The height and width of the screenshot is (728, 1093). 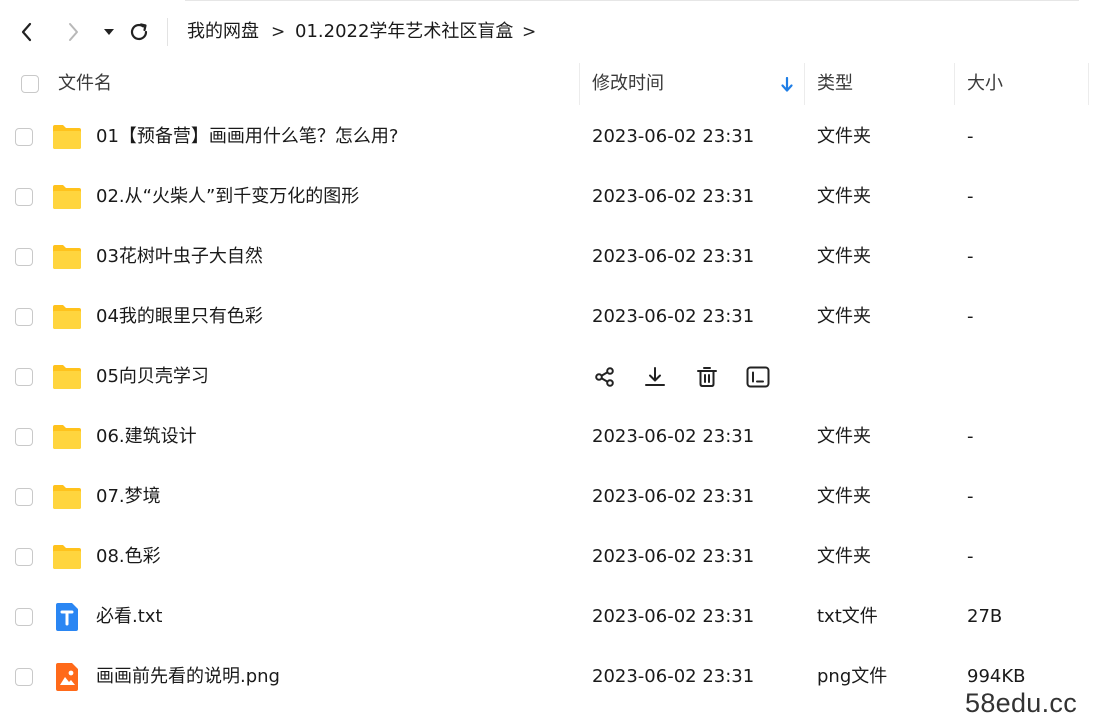 I want to click on select-all-checkbox, so click(x=30, y=84).